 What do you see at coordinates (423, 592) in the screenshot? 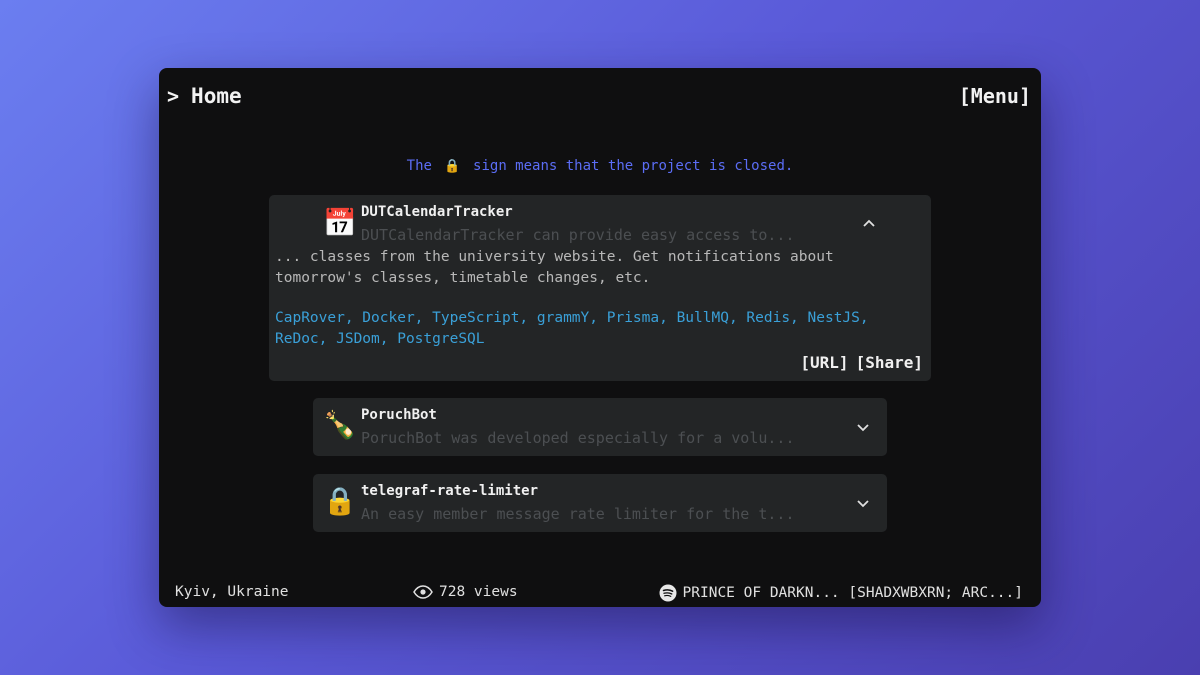
I see `eye-icon` at bounding box center [423, 592].